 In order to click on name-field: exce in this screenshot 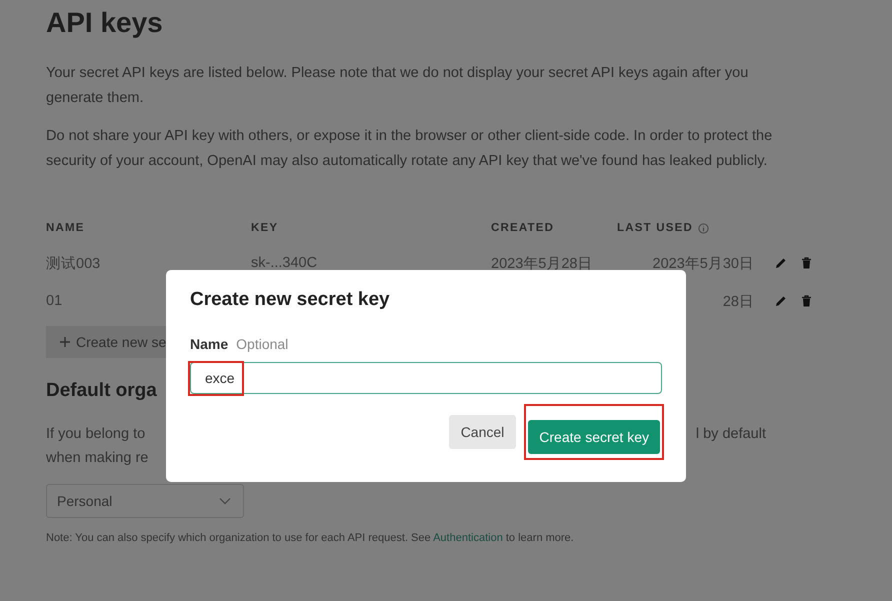, I will do `click(426, 378)`.